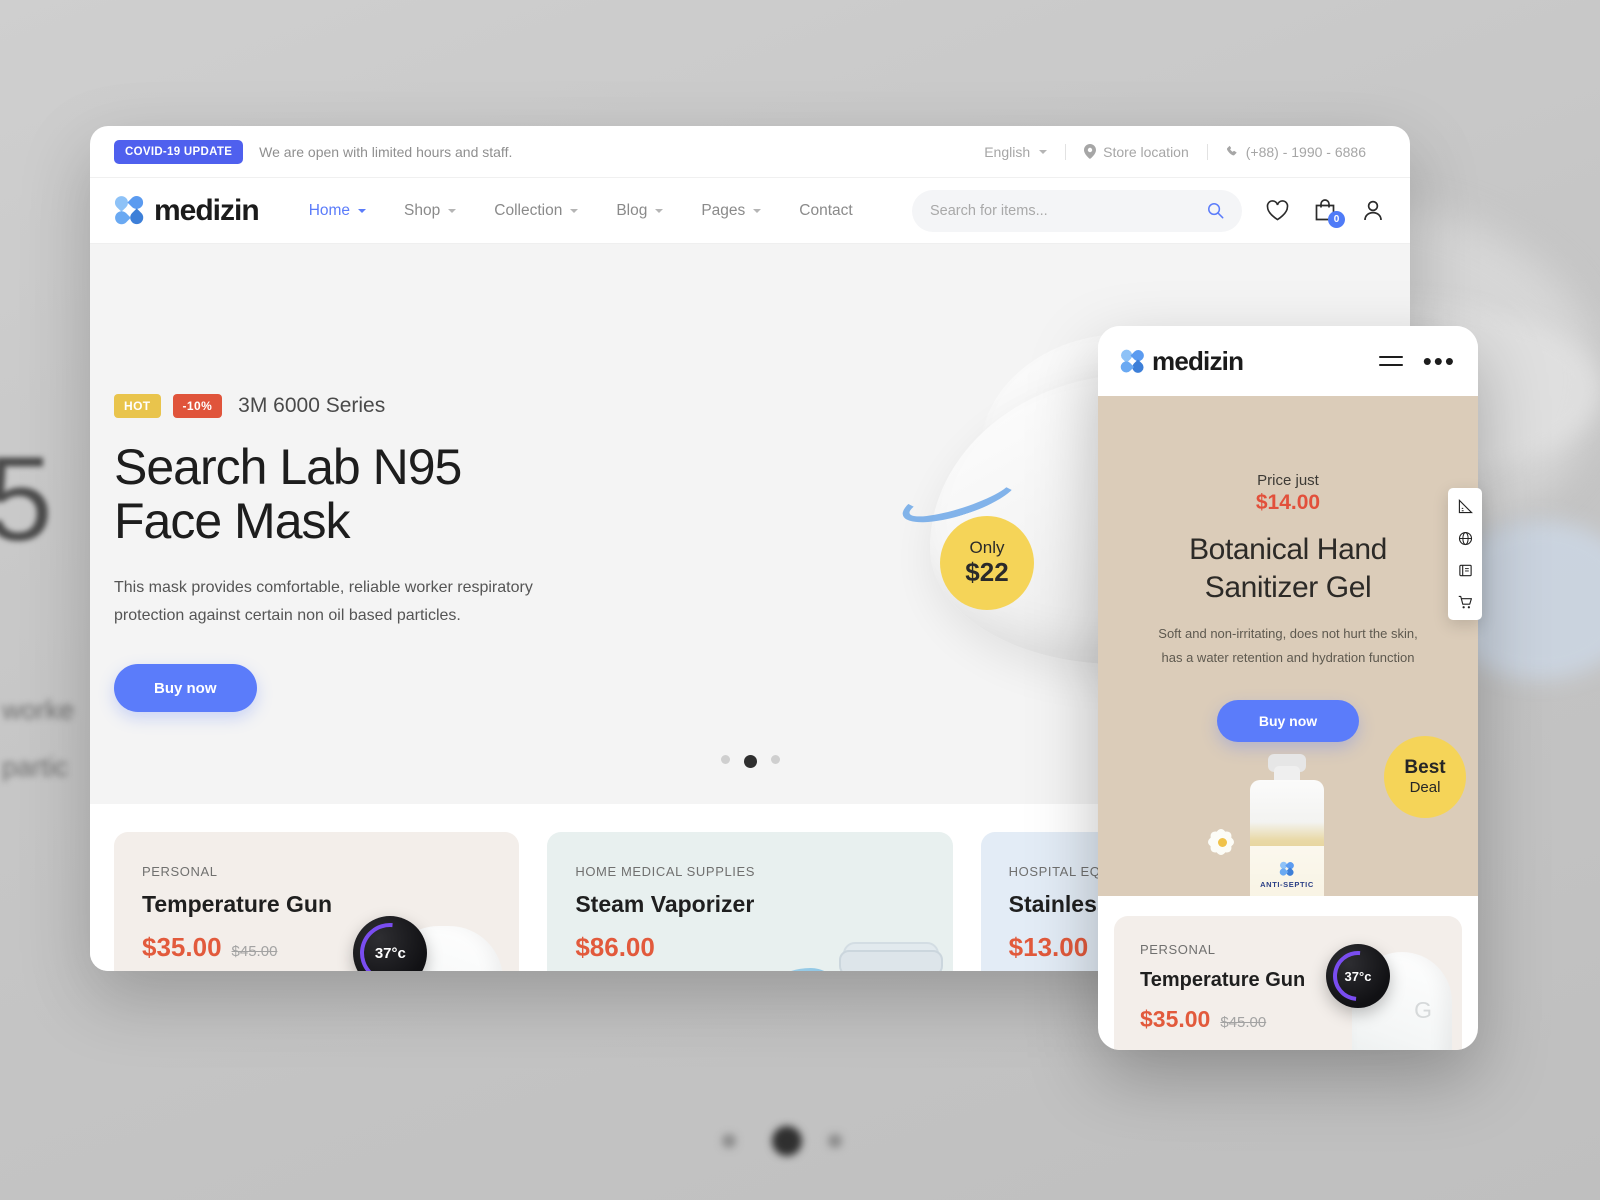 This screenshot has width=1600, height=1200. Describe the element at coordinates (1465, 538) in the screenshot. I see `globe-icon` at that location.